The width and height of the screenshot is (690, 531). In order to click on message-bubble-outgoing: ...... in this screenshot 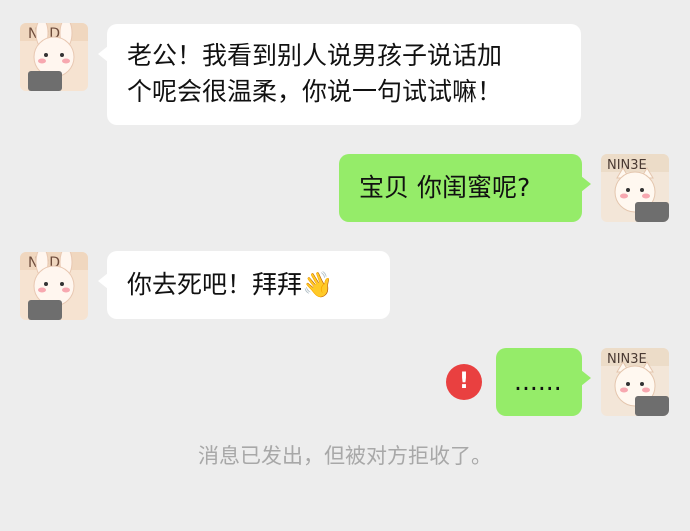, I will do `click(543, 382)`.